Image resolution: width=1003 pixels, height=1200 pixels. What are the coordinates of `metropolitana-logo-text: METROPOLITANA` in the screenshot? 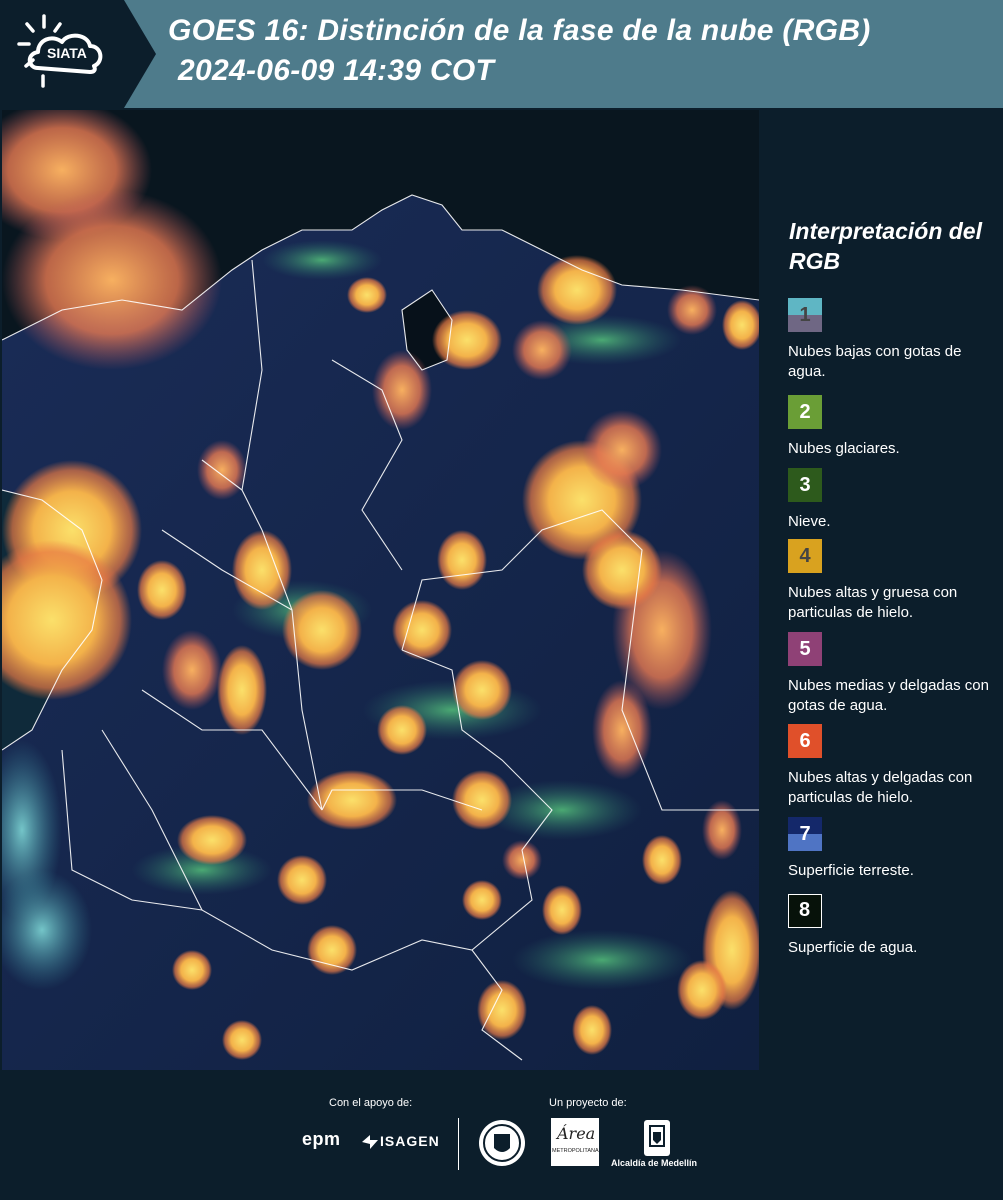 It's located at (575, 1151).